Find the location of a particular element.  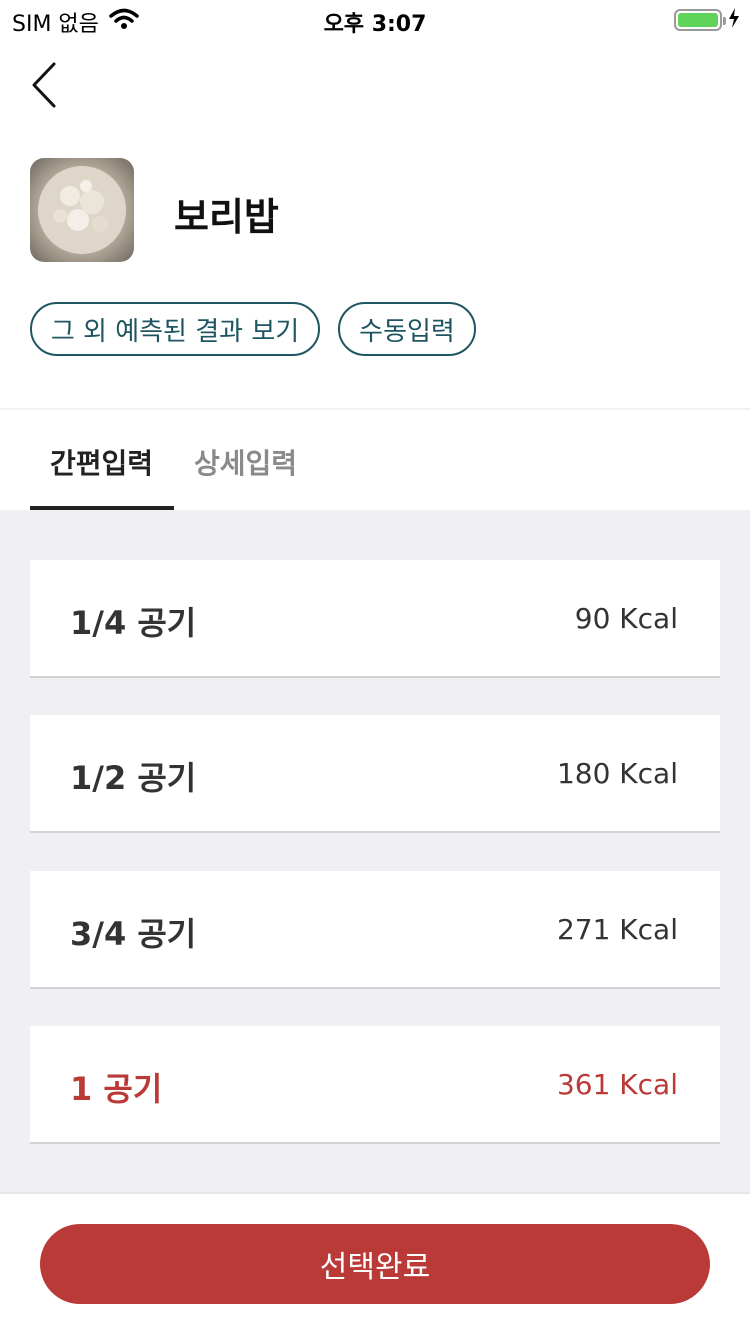

more-results-button: 그 외 예측된 결과 보기 is located at coordinates (175, 329).